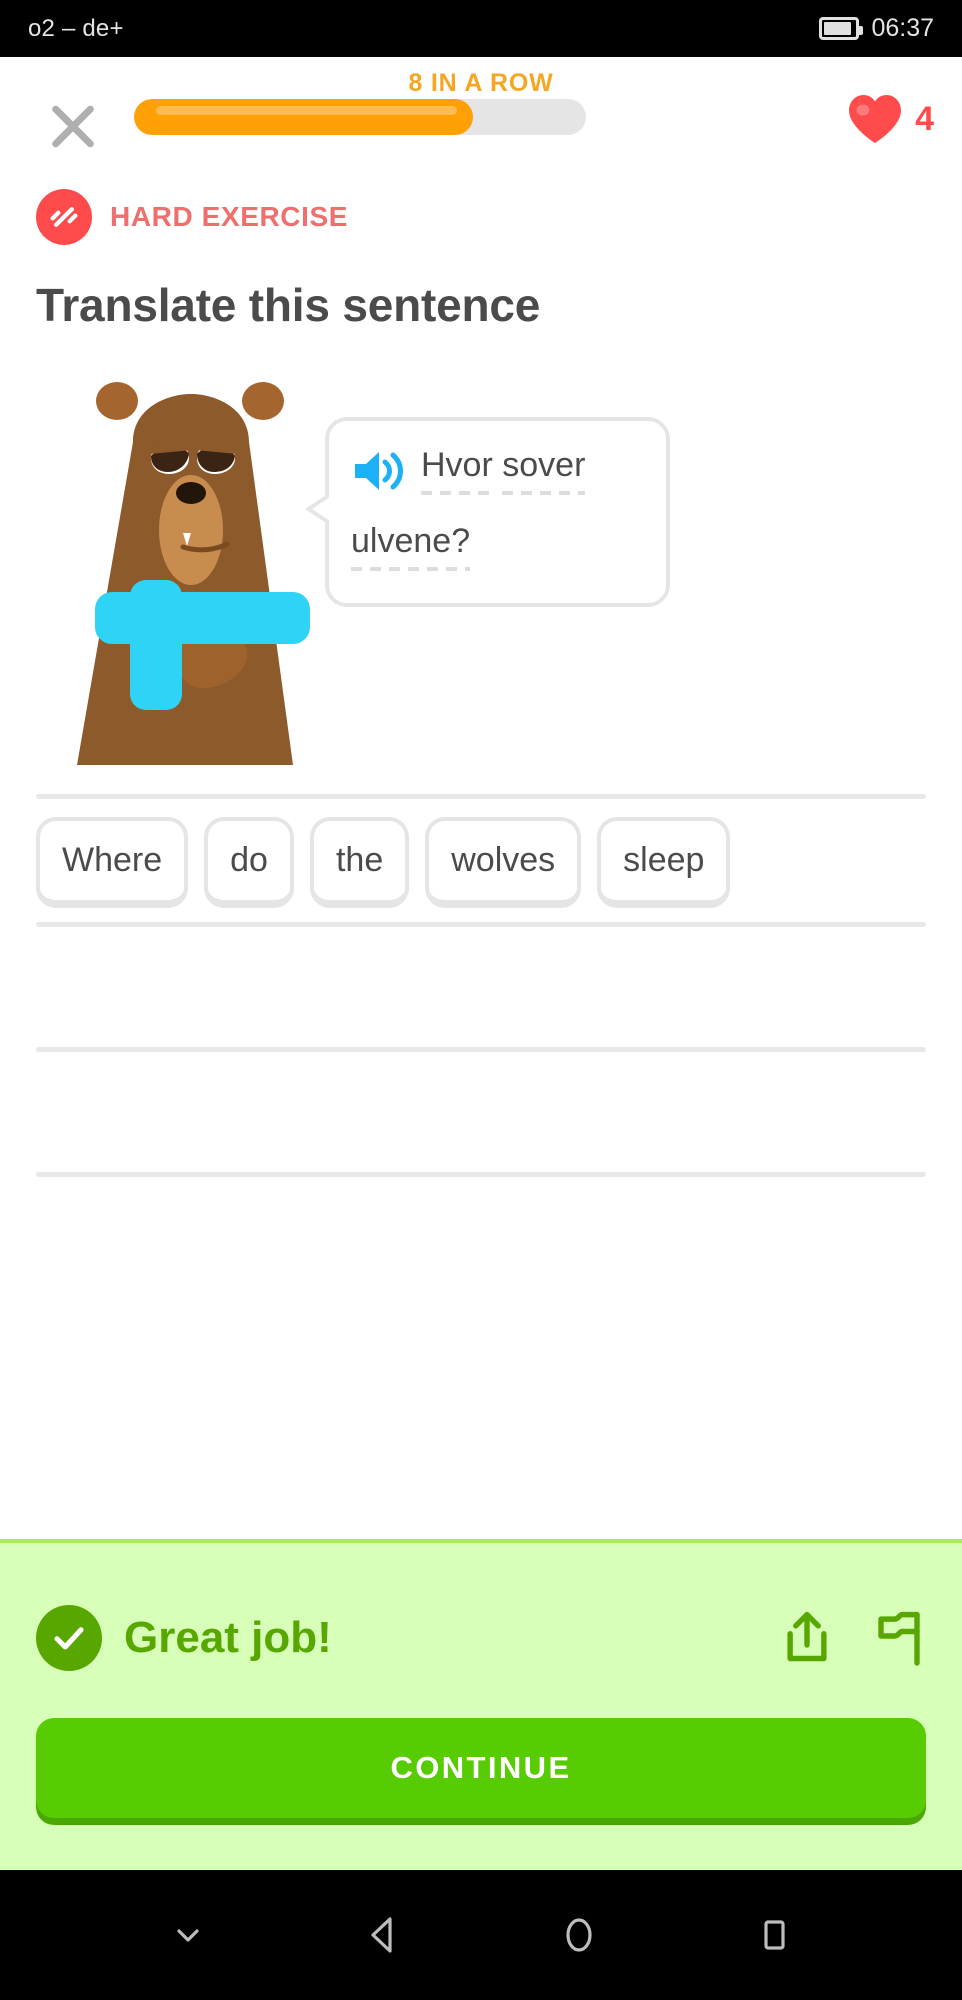 The image size is (962, 2000). Describe the element at coordinates (875, 119) in the screenshot. I see `heart-icon` at that location.